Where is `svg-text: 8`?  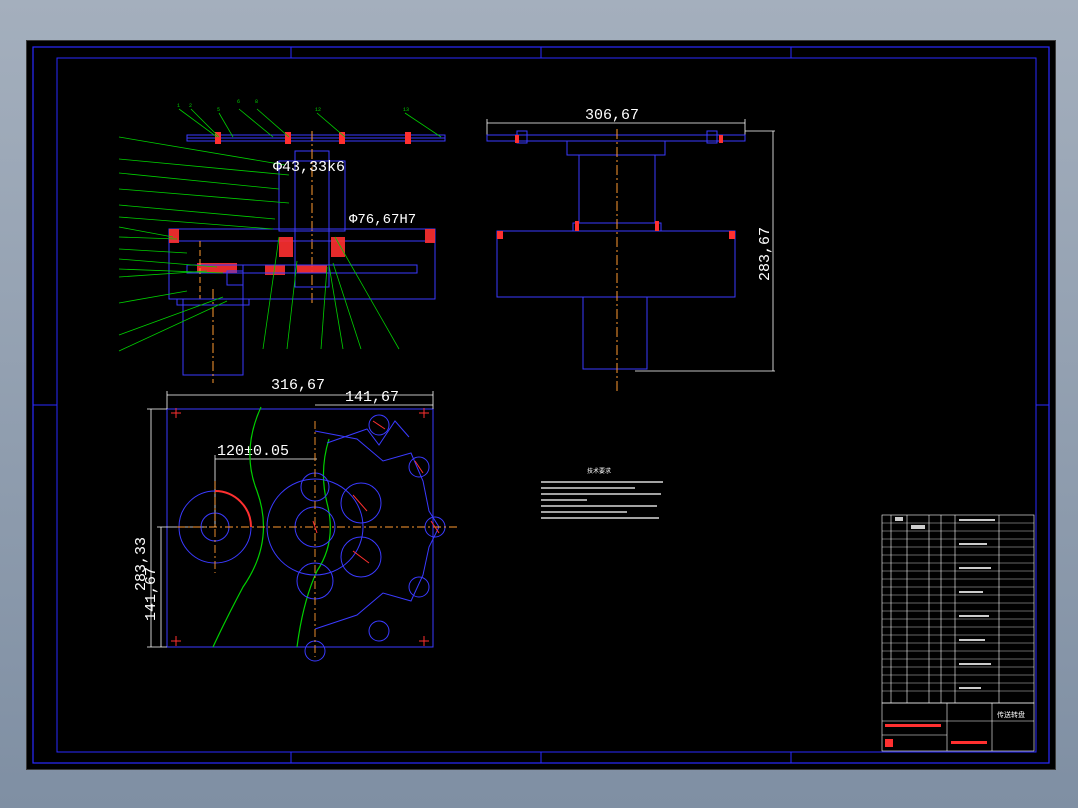 svg-text: 8 is located at coordinates (256, 102).